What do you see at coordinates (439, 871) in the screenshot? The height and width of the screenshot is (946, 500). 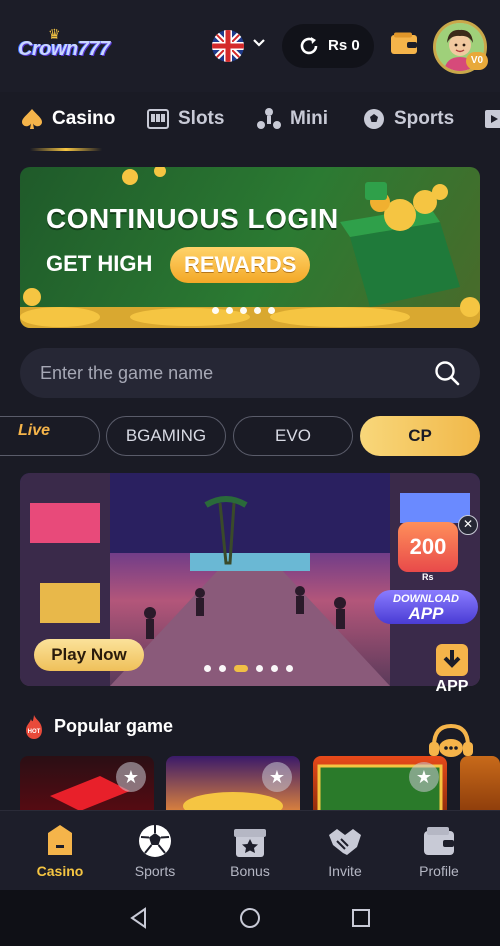 I see `nav-profile-label: Profile` at bounding box center [439, 871].